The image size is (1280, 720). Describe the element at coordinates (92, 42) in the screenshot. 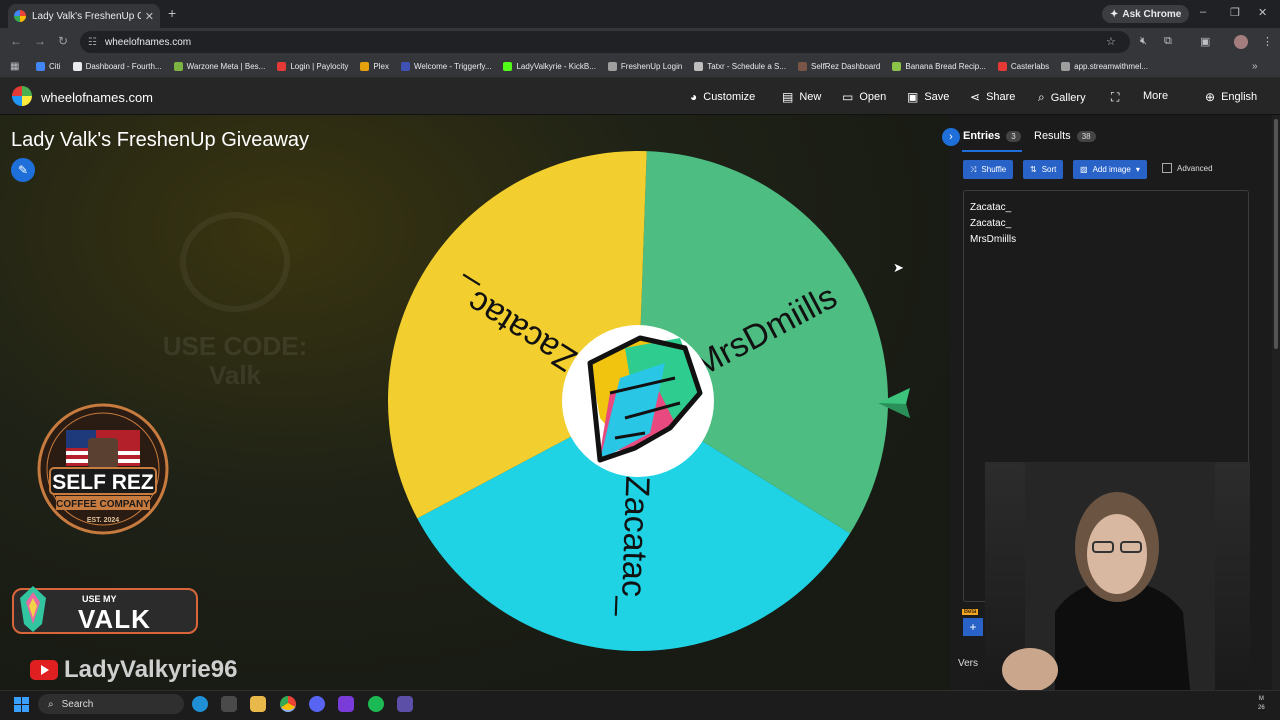

I see `site-info-icon: ☷` at that location.